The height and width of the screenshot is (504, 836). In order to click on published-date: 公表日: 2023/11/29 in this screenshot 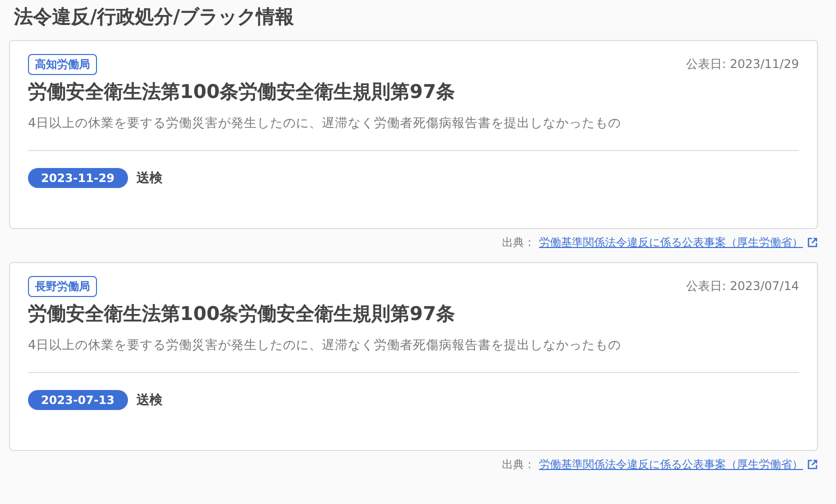, I will do `click(742, 64)`.